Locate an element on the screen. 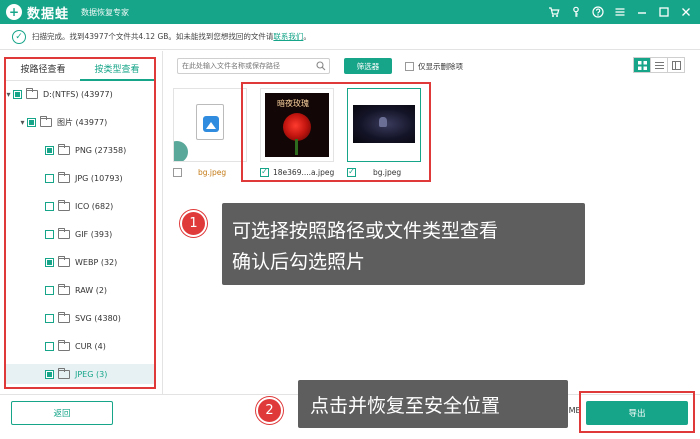 Image resolution: width=700 pixels, height=439 pixels. tip-line: 点击并恢复至安全位置 is located at coordinates (405, 406).